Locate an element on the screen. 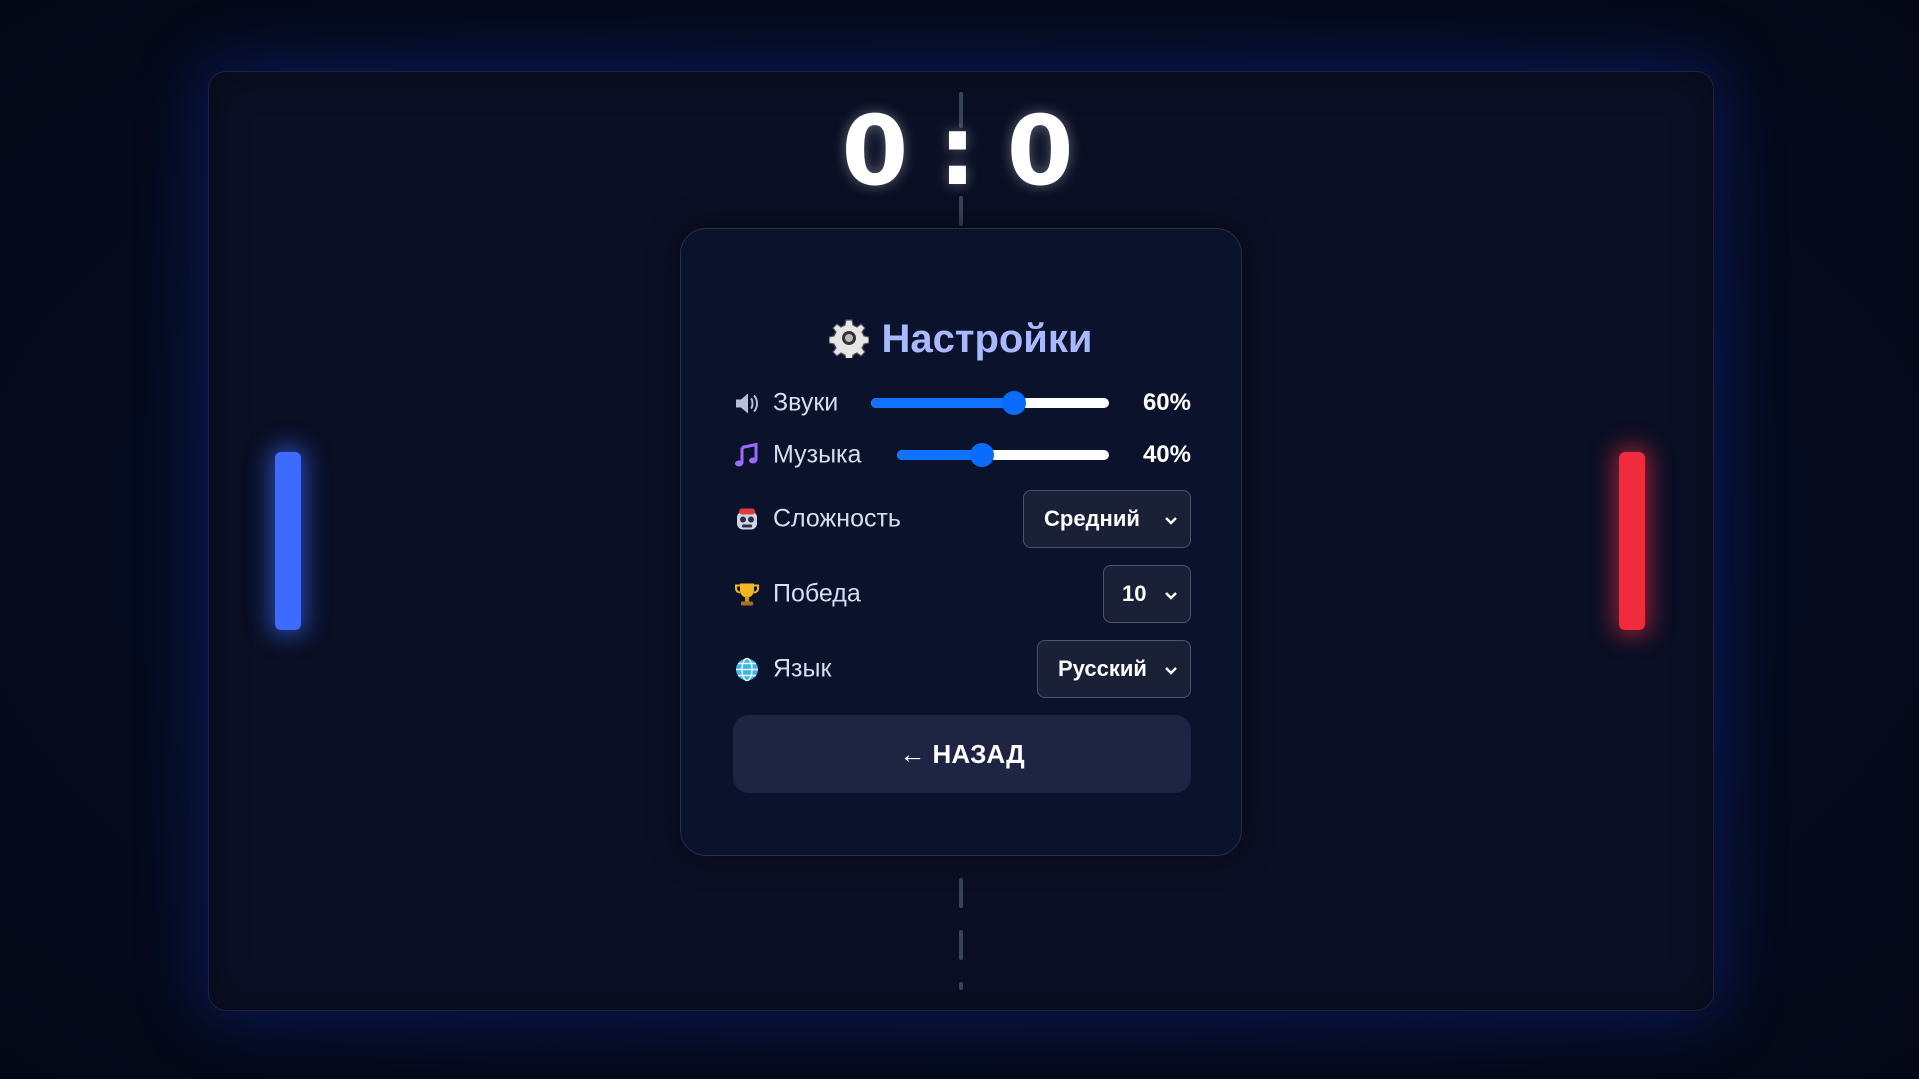  language-label: Язык is located at coordinates (802, 668).